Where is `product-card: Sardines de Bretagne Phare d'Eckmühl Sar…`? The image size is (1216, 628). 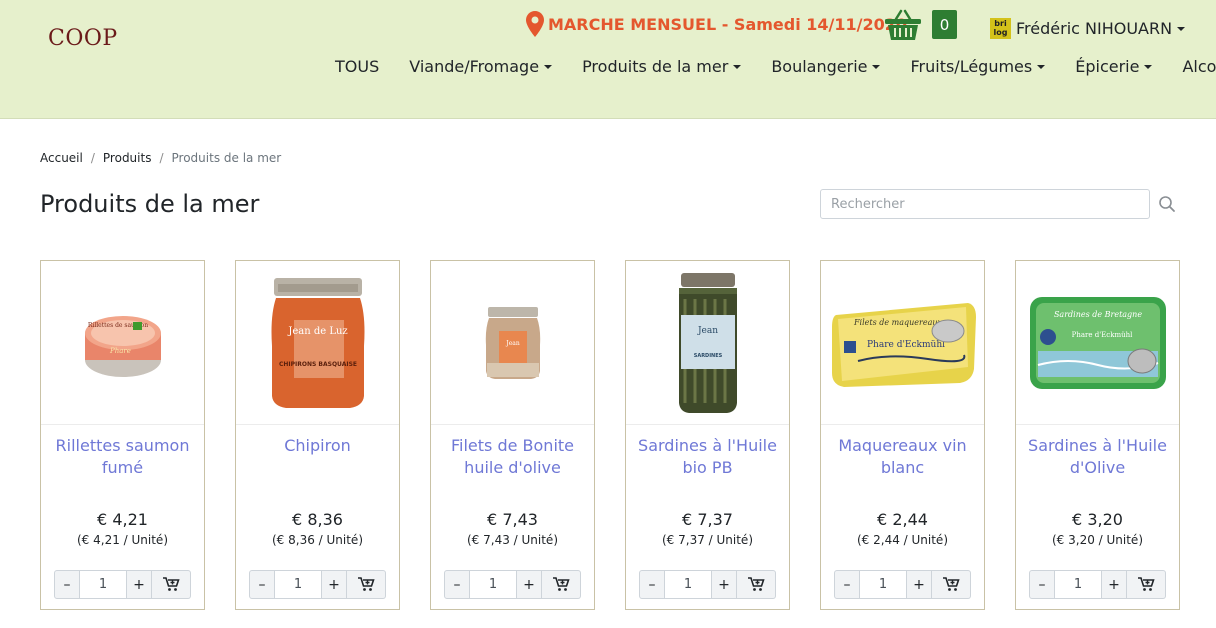 product-card: Sardines de Bretagne Phare d'Eckmühl Sar… is located at coordinates (1097, 435).